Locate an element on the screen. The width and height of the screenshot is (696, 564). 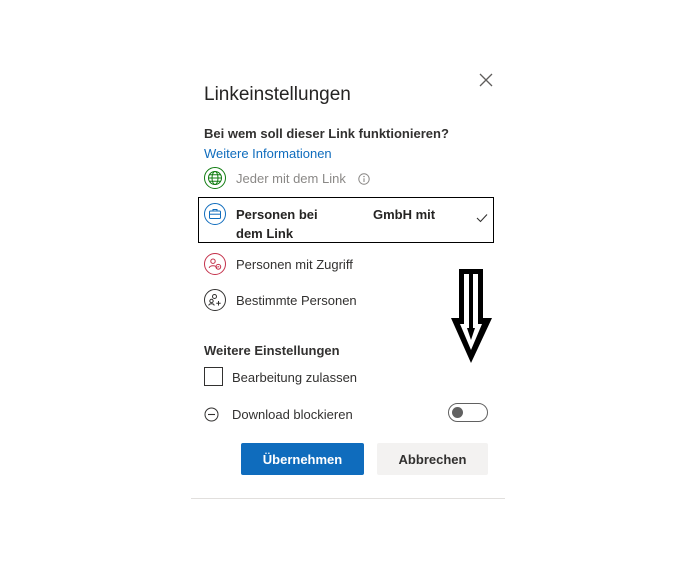
briefcase-icon is located at coordinates (215, 214).